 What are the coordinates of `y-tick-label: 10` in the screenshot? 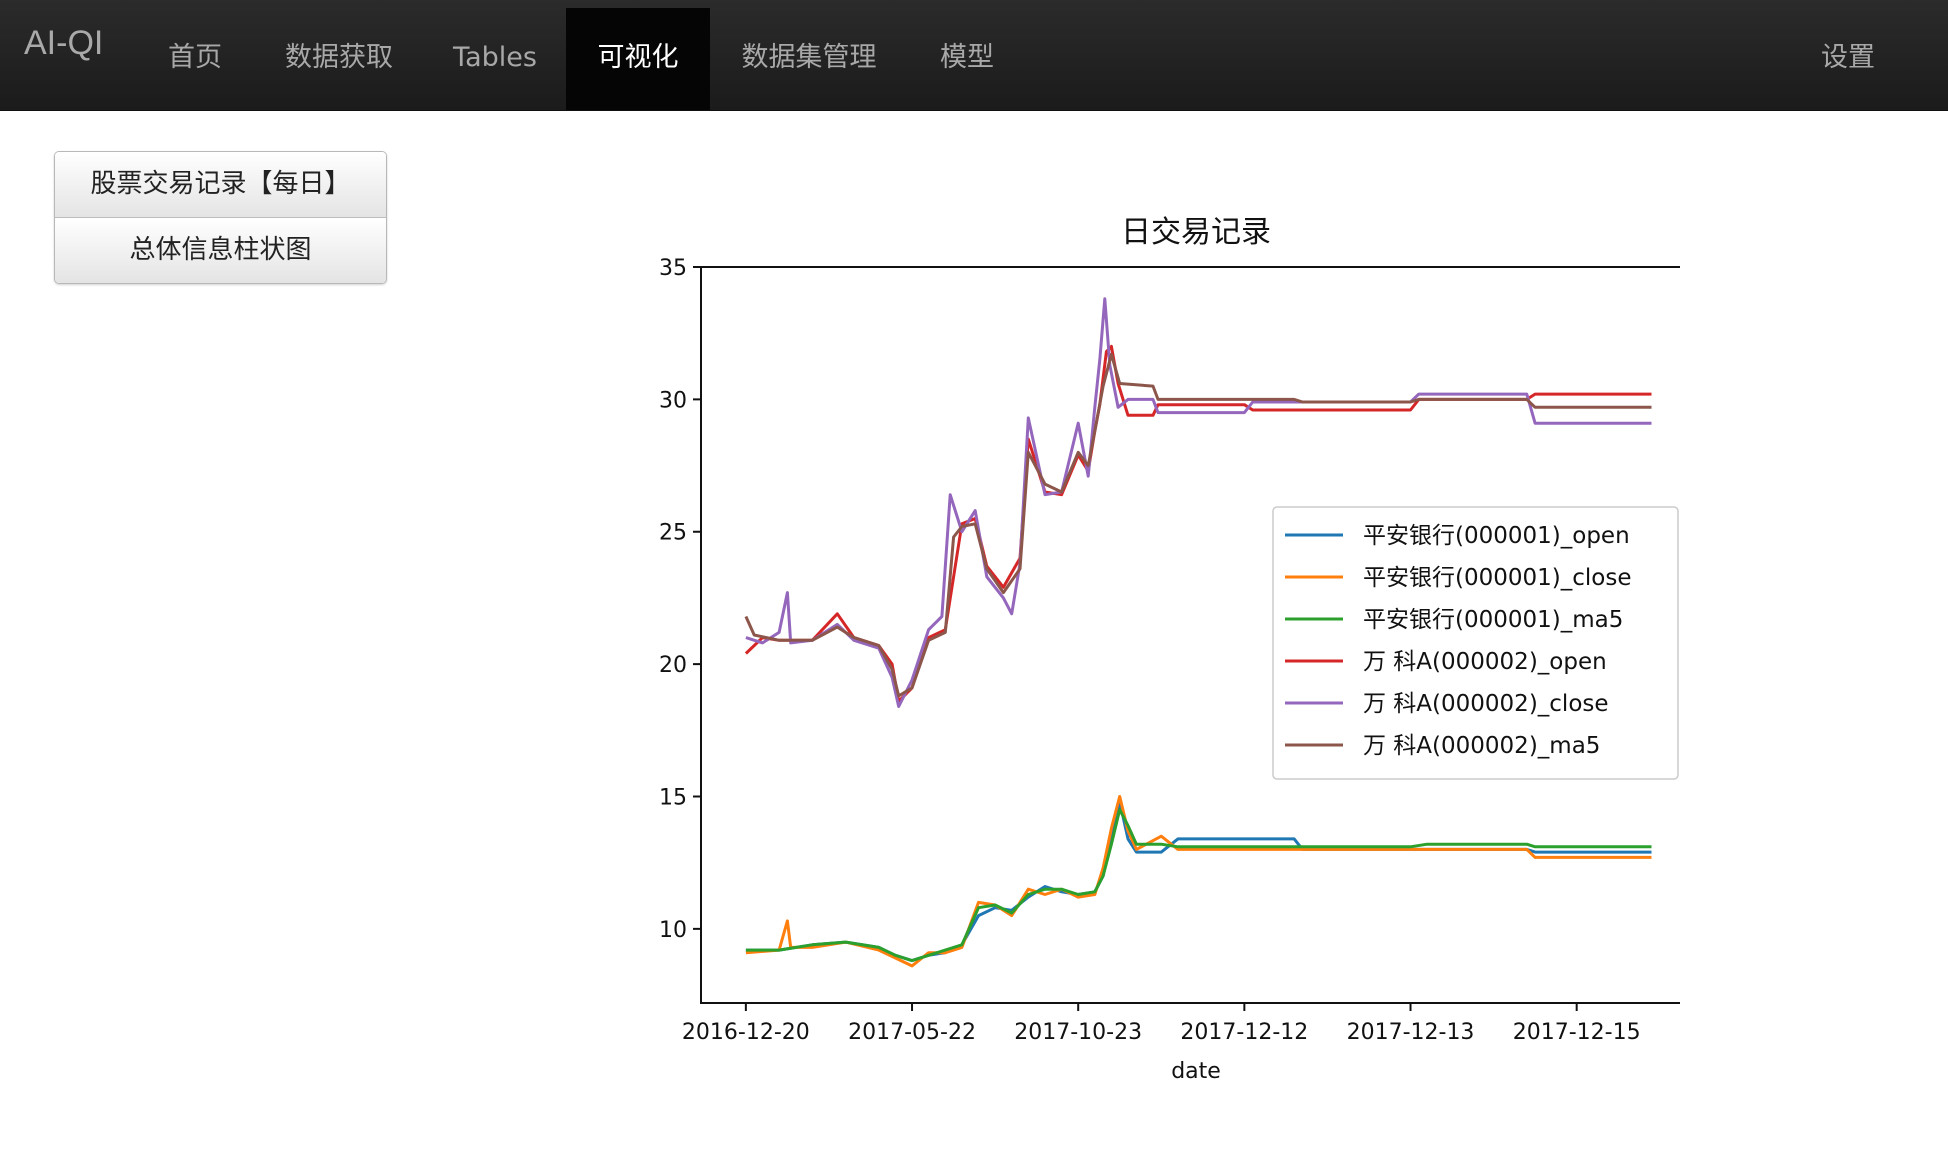 It's located at (673, 930).